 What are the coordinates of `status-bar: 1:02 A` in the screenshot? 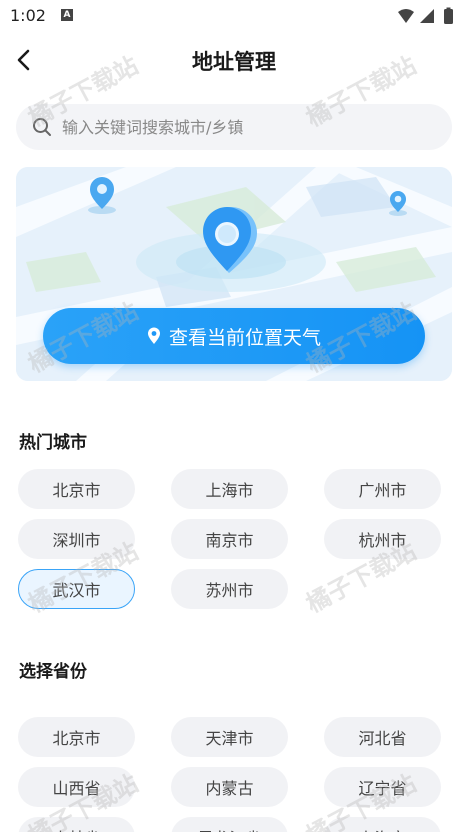 It's located at (234, 16).